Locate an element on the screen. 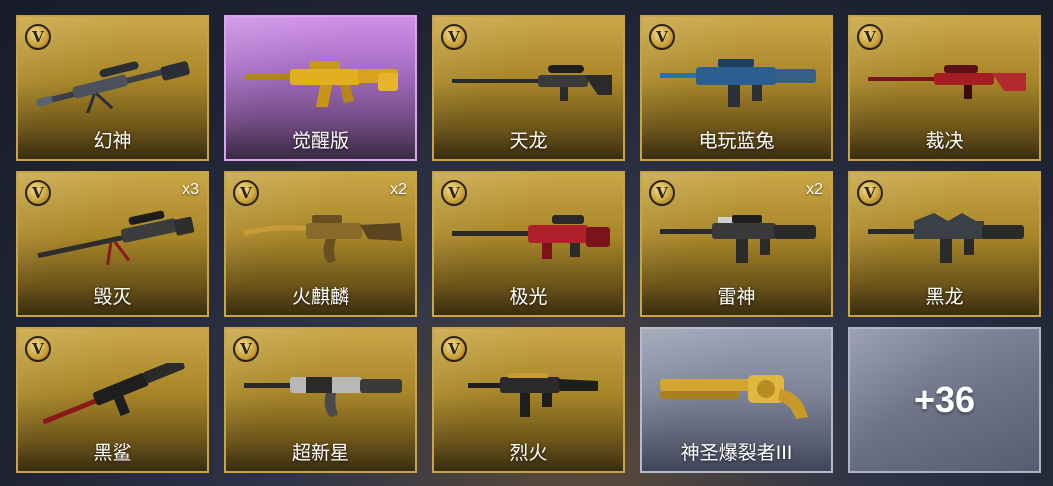  weapon-name: 超新星 is located at coordinates (320, 453).